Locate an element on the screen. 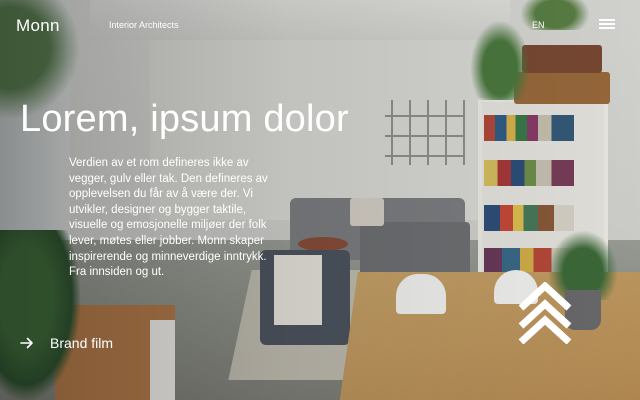 The image size is (640, 400). brand-film-link: Brand film is located at coordinates (66, 343).